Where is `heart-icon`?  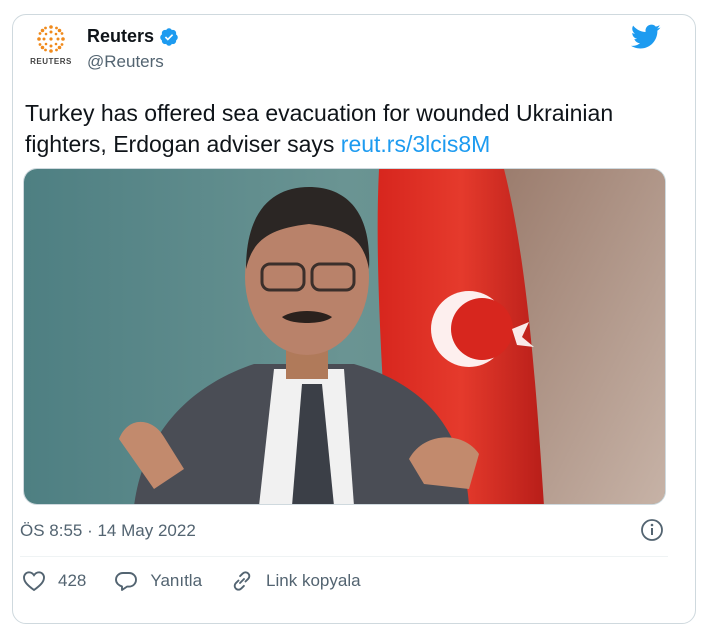
heart-icon is located at coordinates (34, 581).